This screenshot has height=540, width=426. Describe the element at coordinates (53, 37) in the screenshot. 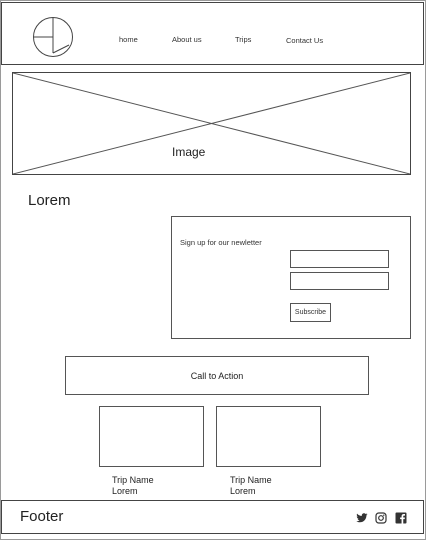

I see `logo-icon` at that location.